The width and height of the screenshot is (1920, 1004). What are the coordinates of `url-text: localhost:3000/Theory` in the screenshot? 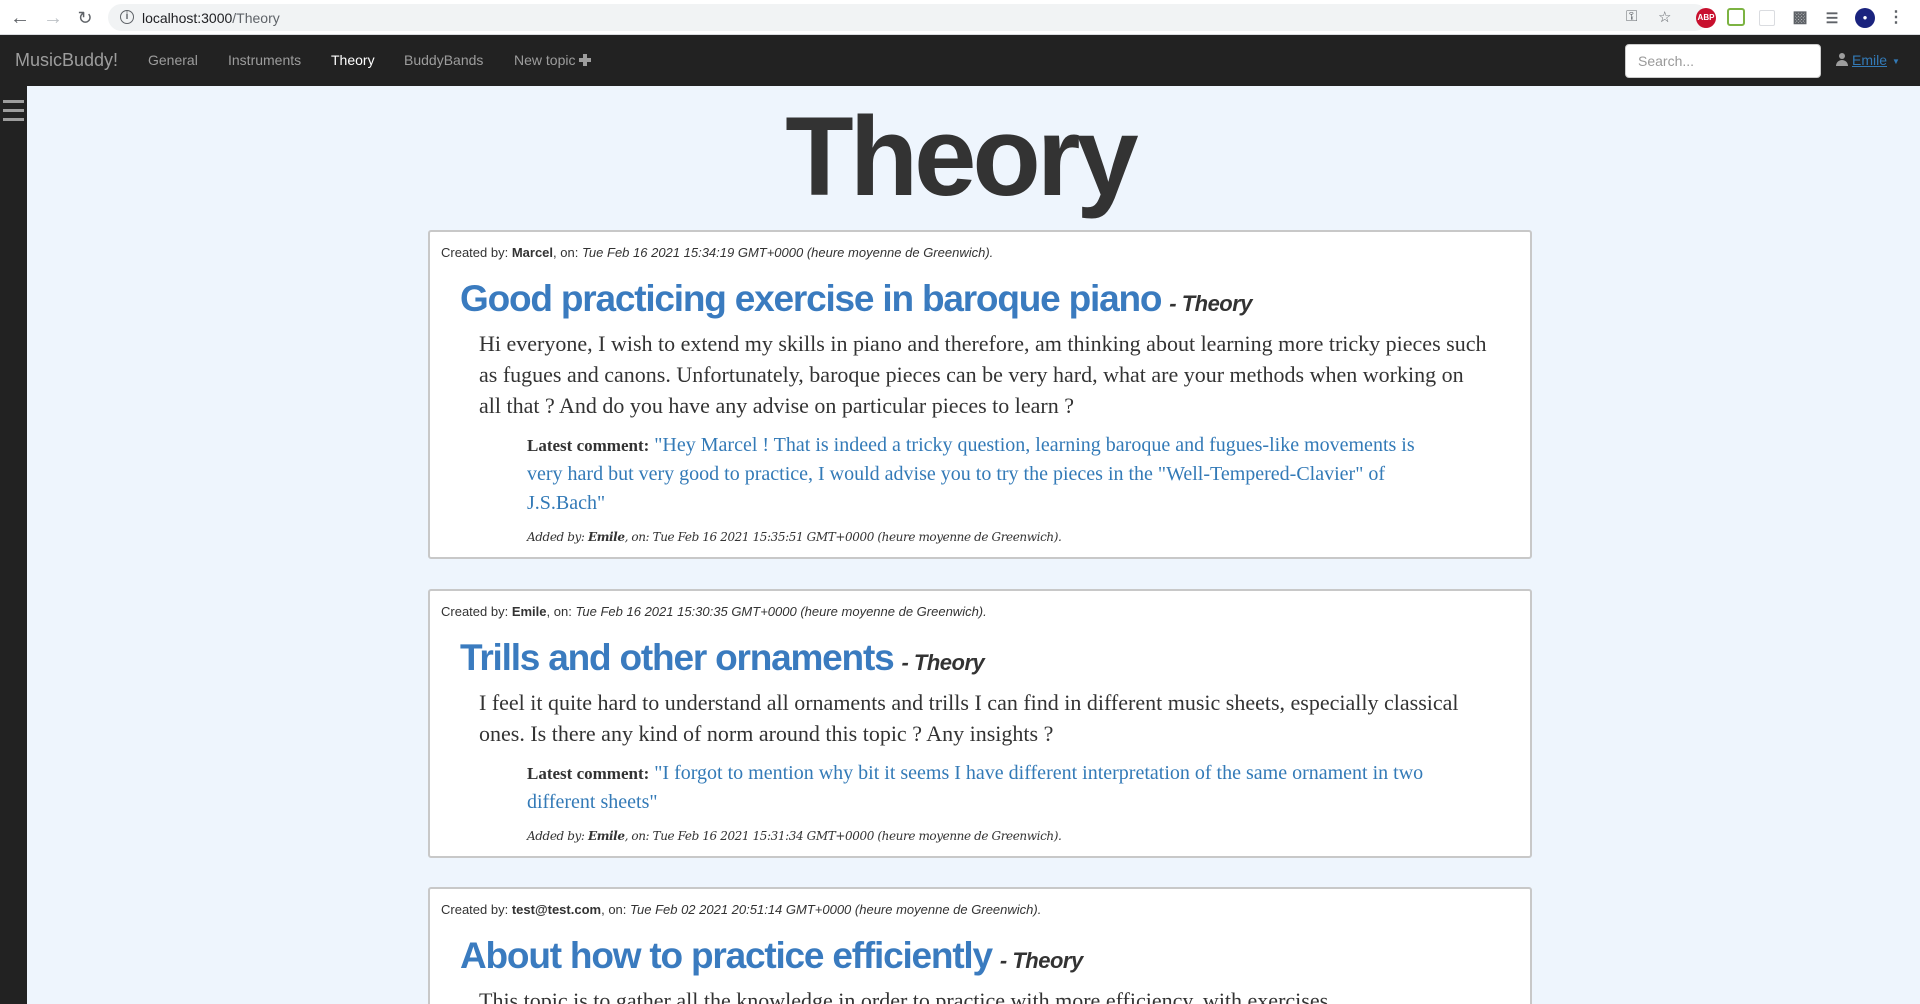 It's located at (211, 18).